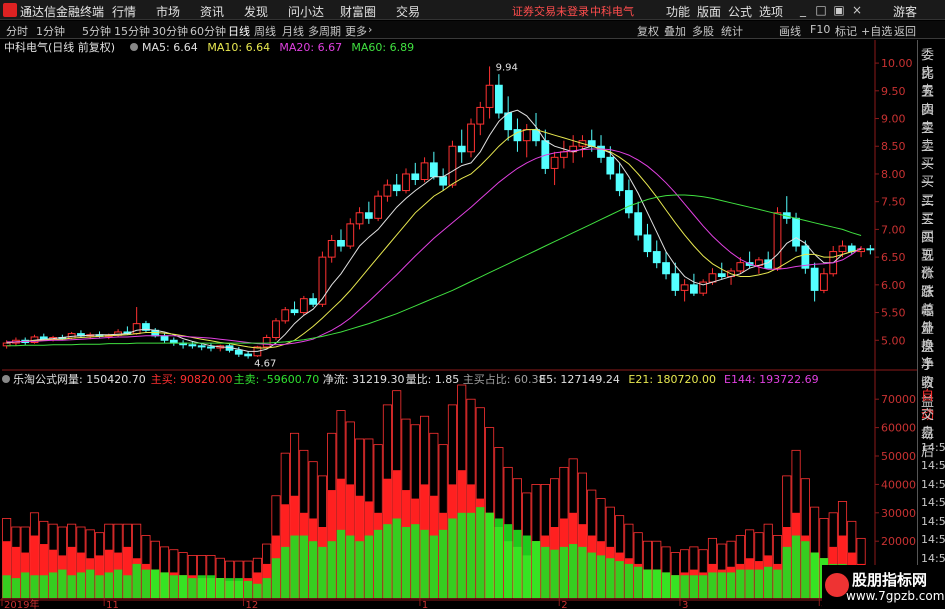 The height and width of the screenshot is (609, 945). What do you see at coordinates (790, 31) in the screenshot?
I see `btn-huaxian: 画线` at bounding box center [790, 31].